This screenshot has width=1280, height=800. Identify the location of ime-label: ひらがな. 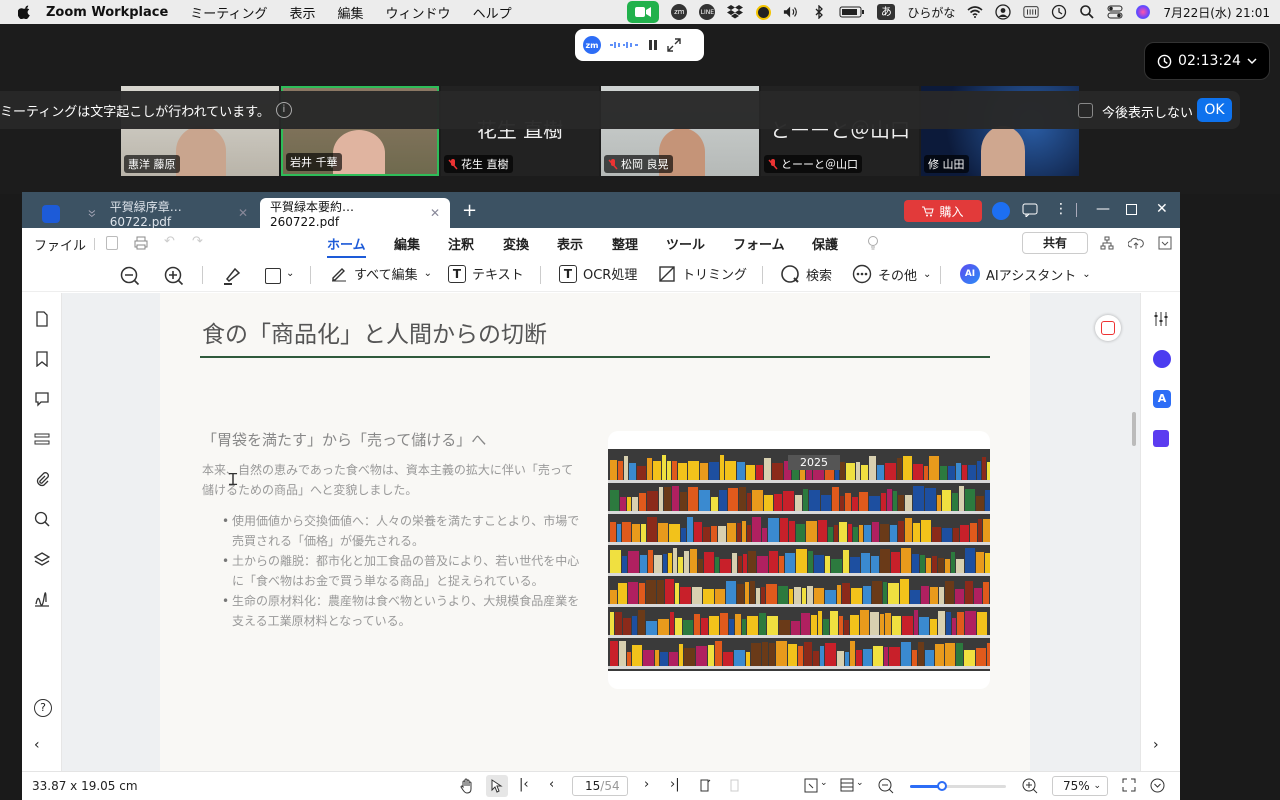
(931, 12).